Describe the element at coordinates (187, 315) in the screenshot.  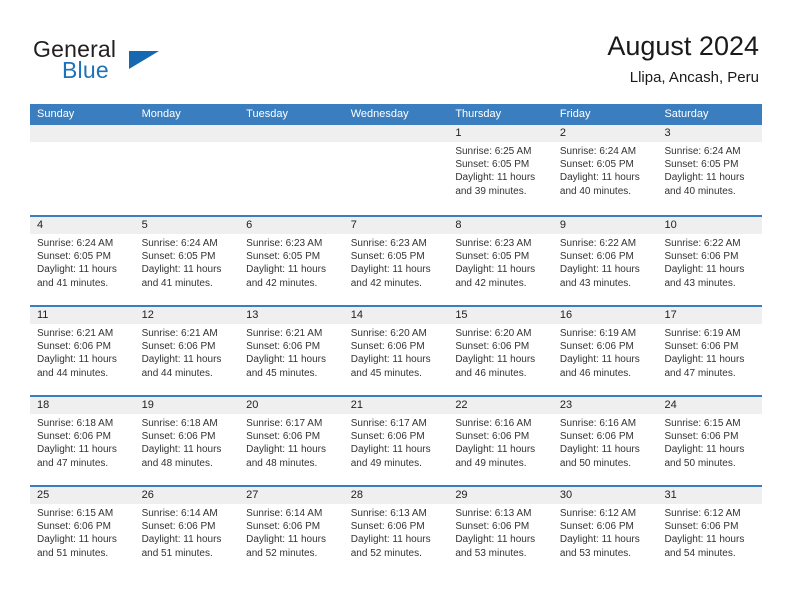
I see `day-number: 12` at that location.